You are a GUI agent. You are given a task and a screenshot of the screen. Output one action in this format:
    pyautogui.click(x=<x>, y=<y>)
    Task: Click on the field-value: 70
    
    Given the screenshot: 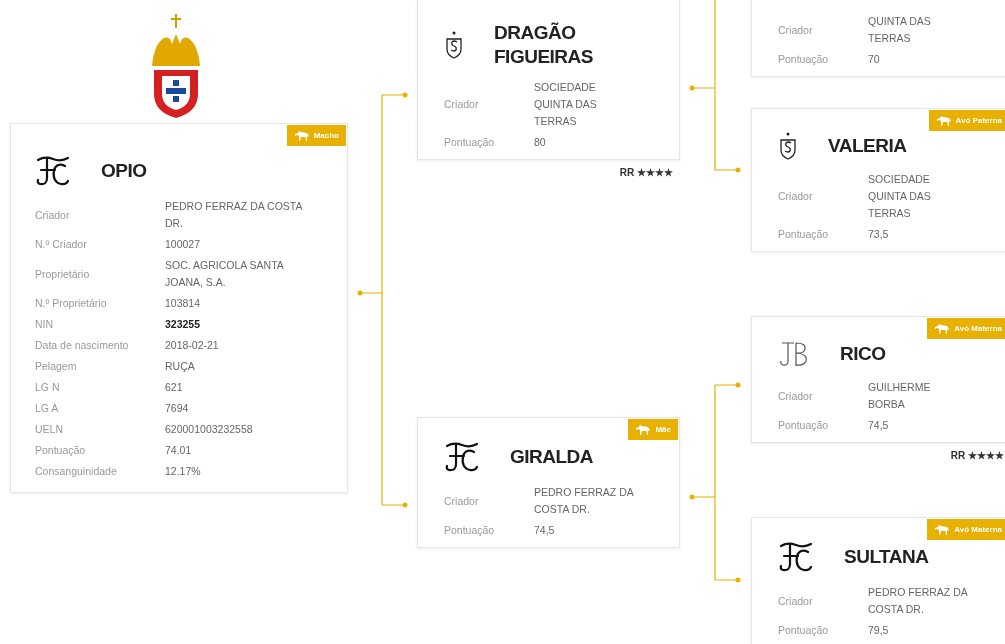 What is the action you would take?
    pyautogui.click(x=874, y=59)
    